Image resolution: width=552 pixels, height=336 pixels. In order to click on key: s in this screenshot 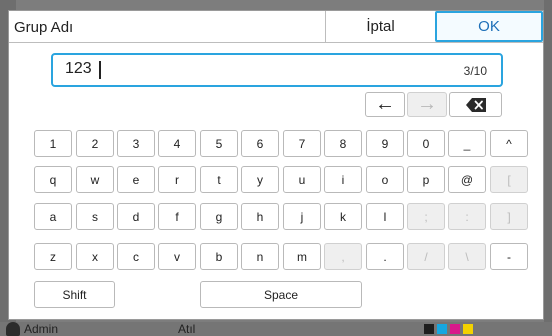, I will do `click(95, 216)`.